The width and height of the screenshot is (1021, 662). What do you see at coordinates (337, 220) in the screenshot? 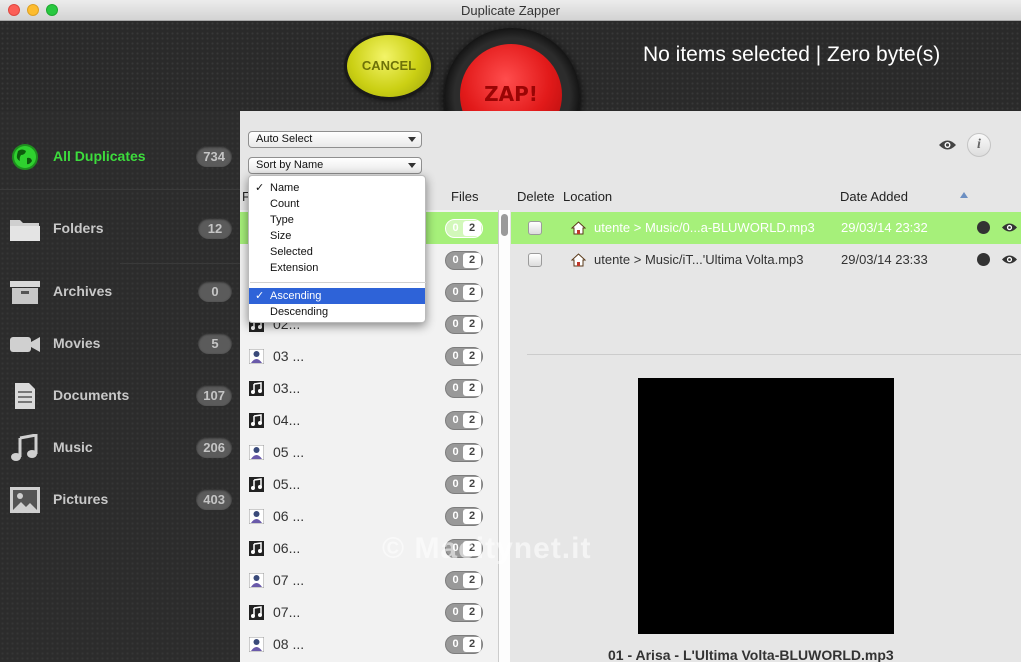
I see `menu-item-type: Type` at bounding box center [337, 220].